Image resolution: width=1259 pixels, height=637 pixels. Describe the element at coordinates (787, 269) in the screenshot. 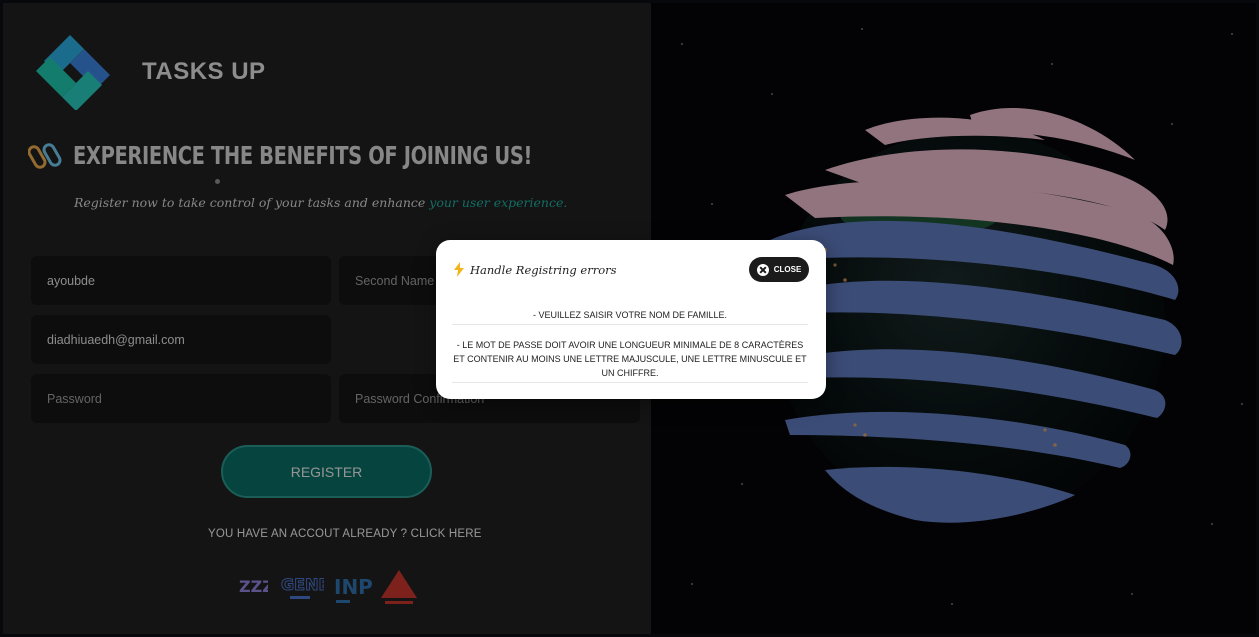

I see `close-label: CLOSE` at that location.